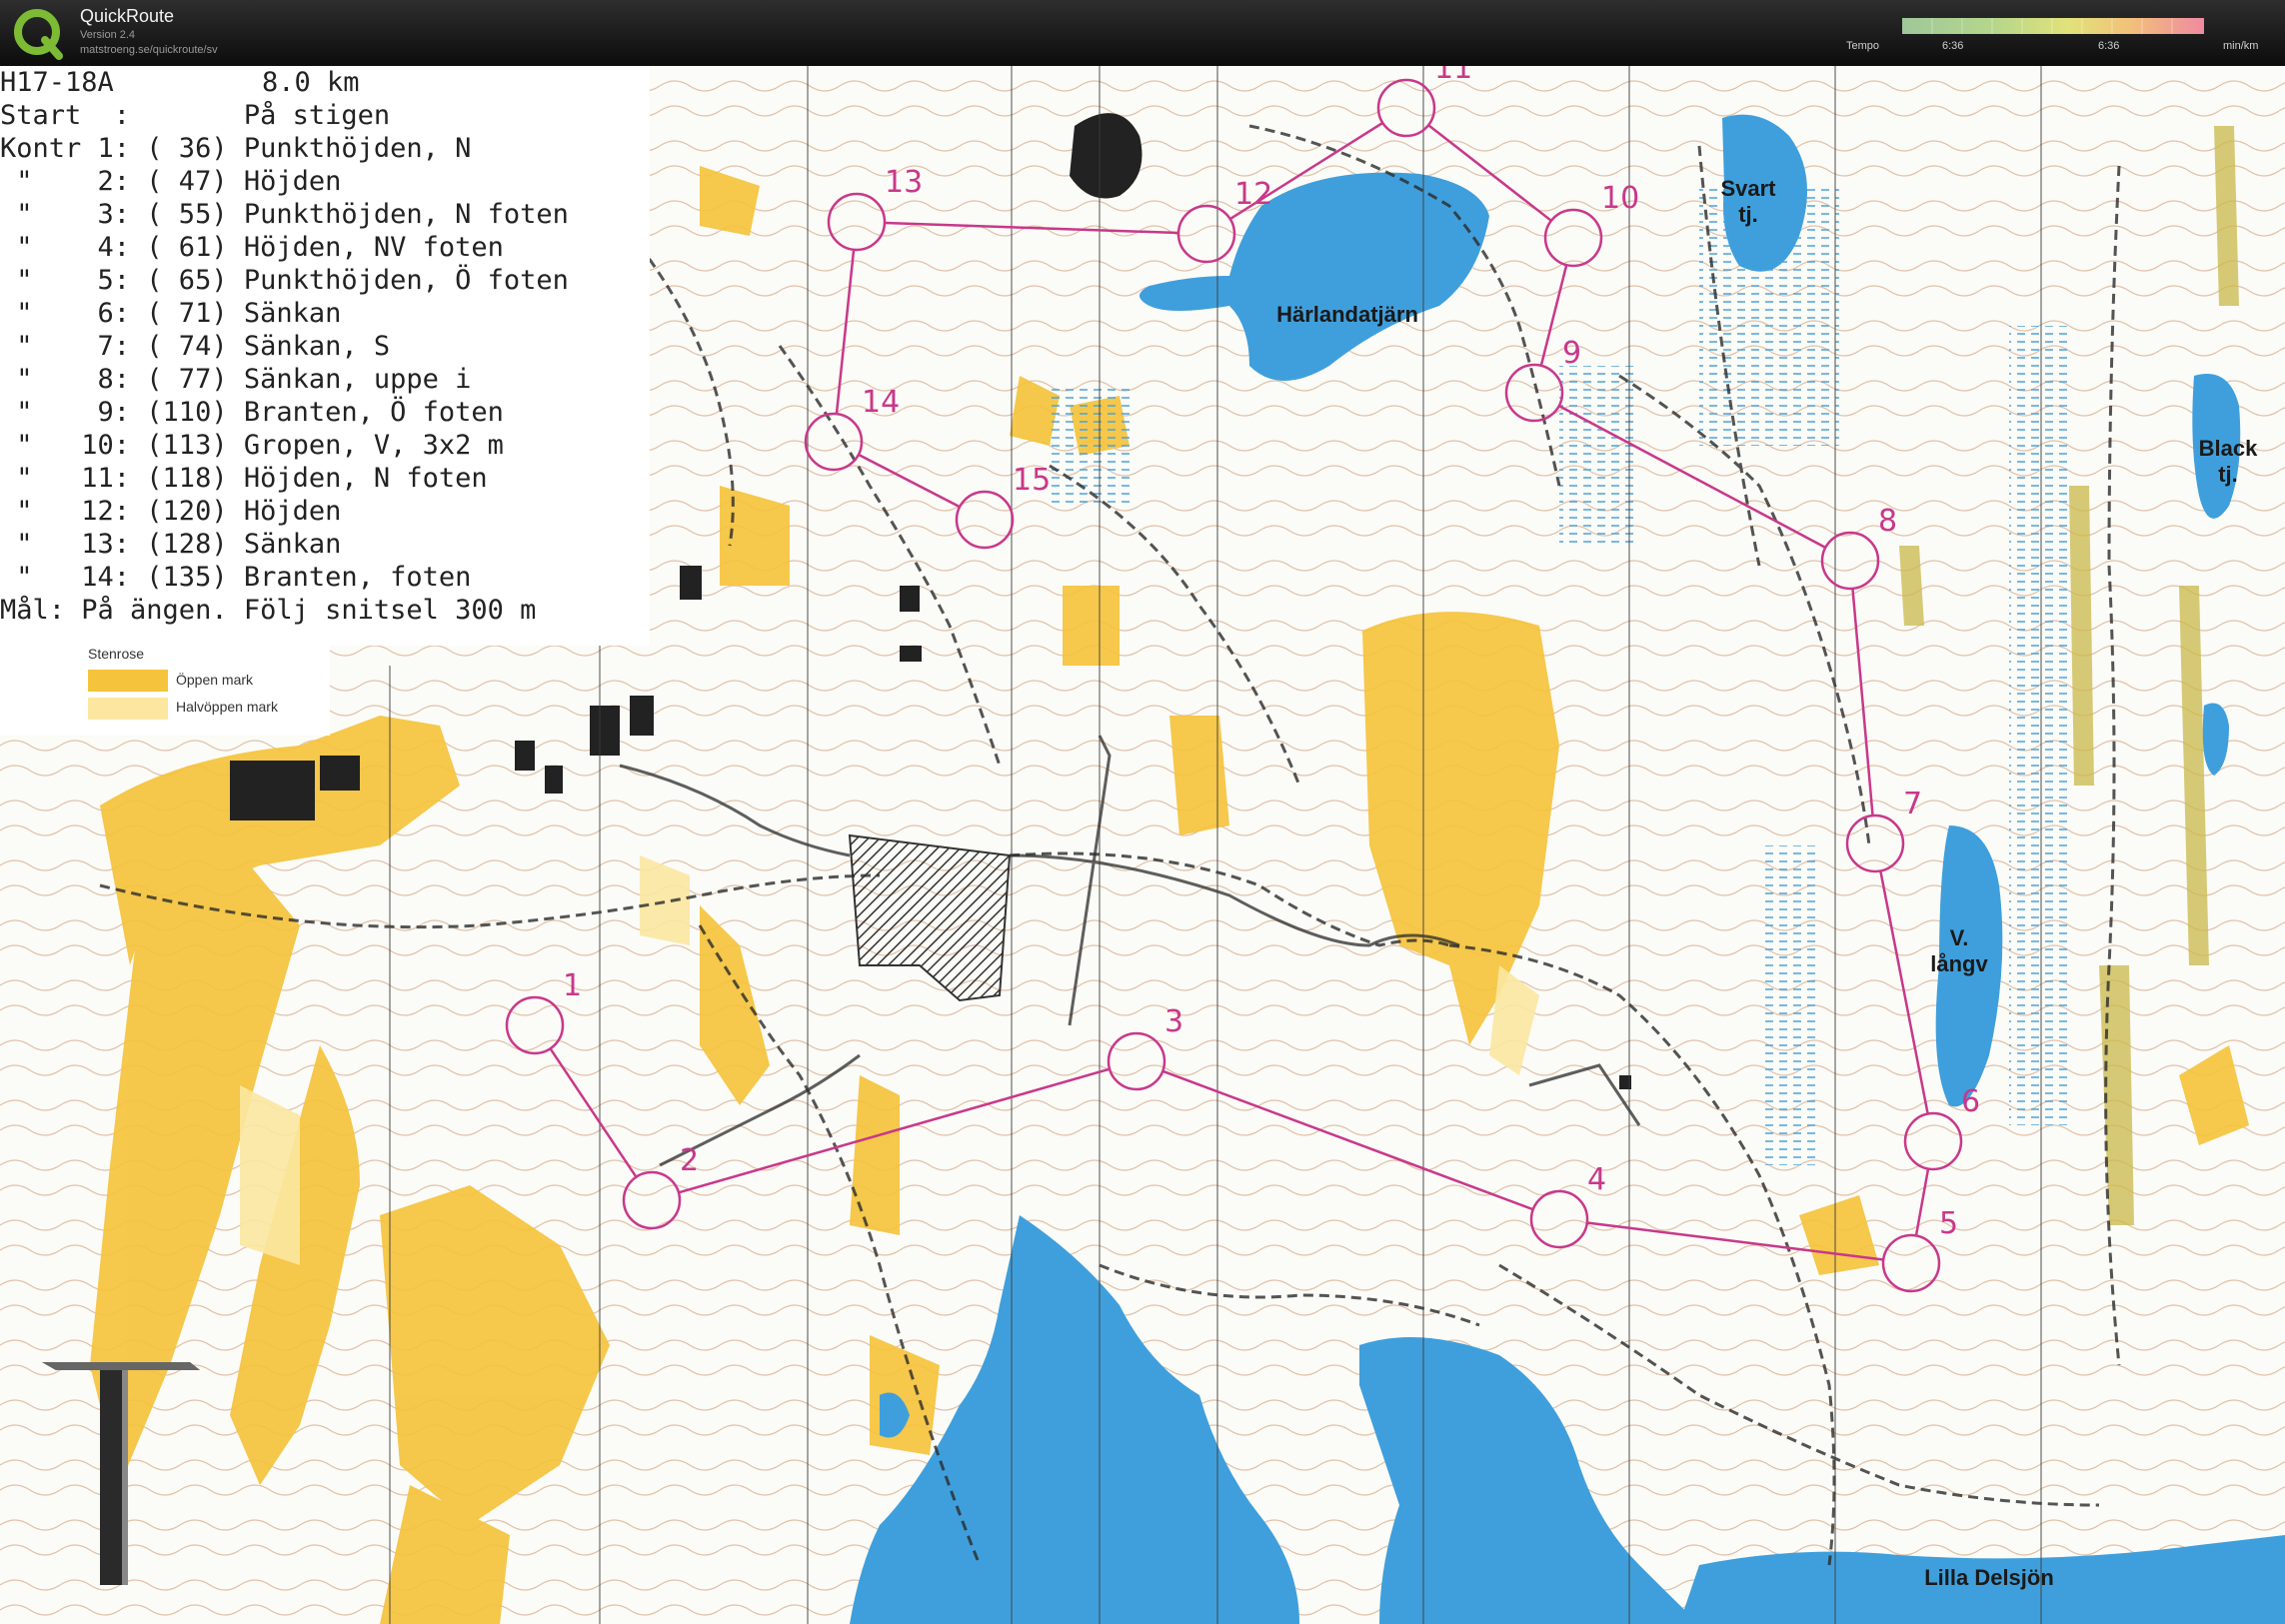 The height and width of the screenshot is (1624, 2285). I want to click on course-description-line: " 10: (113) Gropen, V, 3x2 m, so click(252, 445).